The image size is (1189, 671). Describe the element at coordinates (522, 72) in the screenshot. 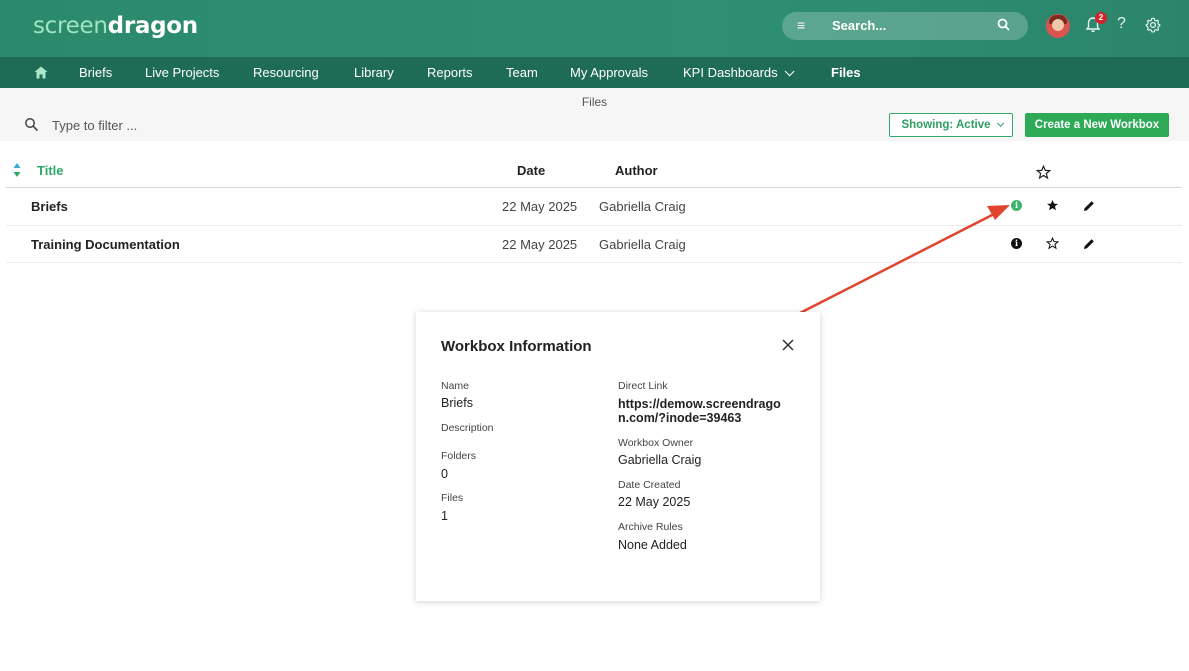

I see `nav-team: Team` at that location.